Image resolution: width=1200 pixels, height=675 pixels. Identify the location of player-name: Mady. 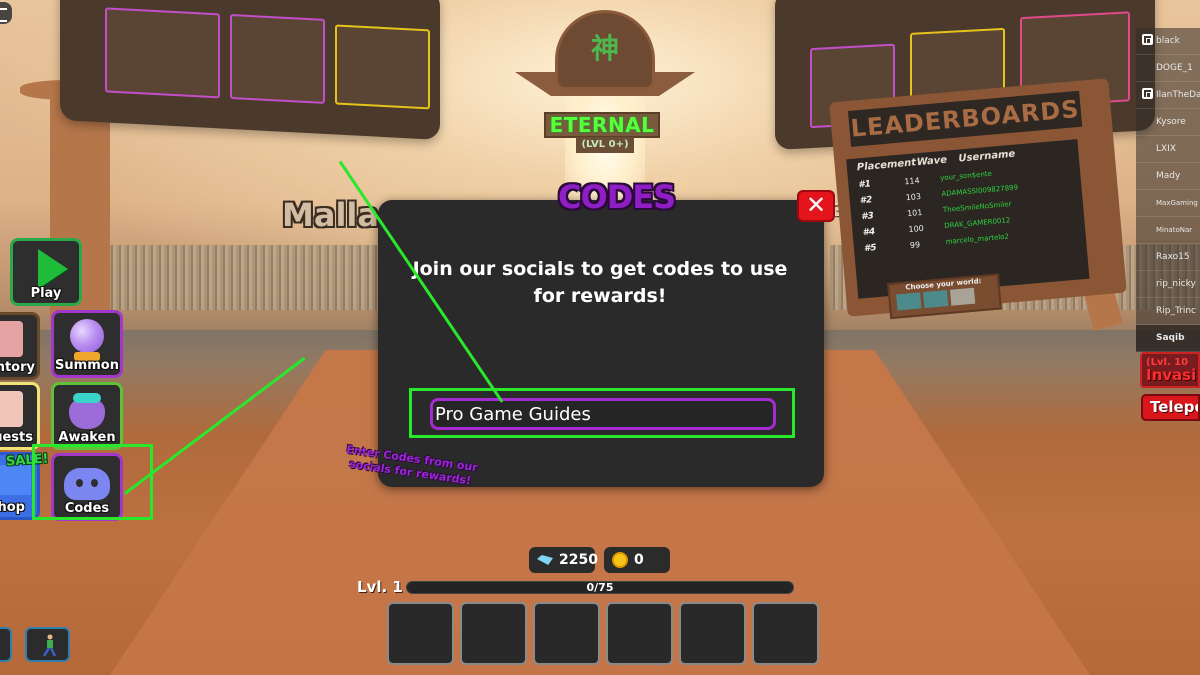
(1168, 176).